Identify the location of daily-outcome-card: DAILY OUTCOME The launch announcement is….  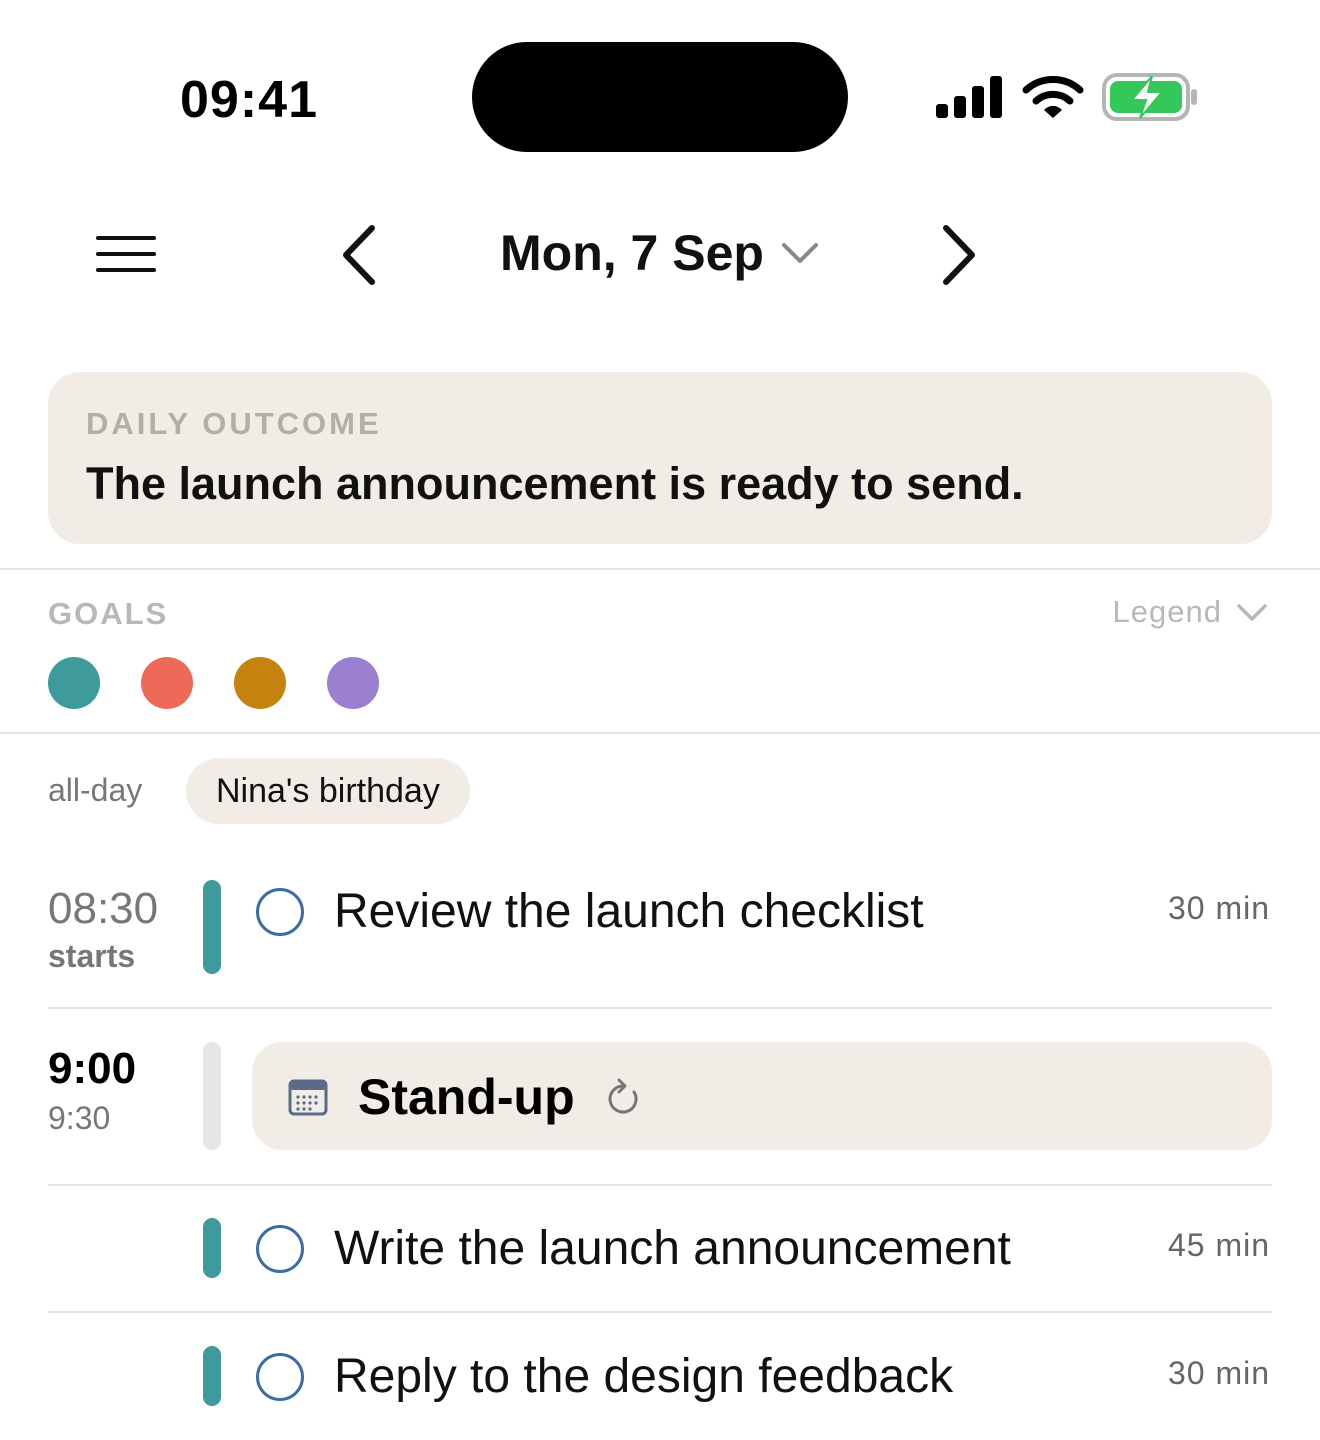
(660, 458).